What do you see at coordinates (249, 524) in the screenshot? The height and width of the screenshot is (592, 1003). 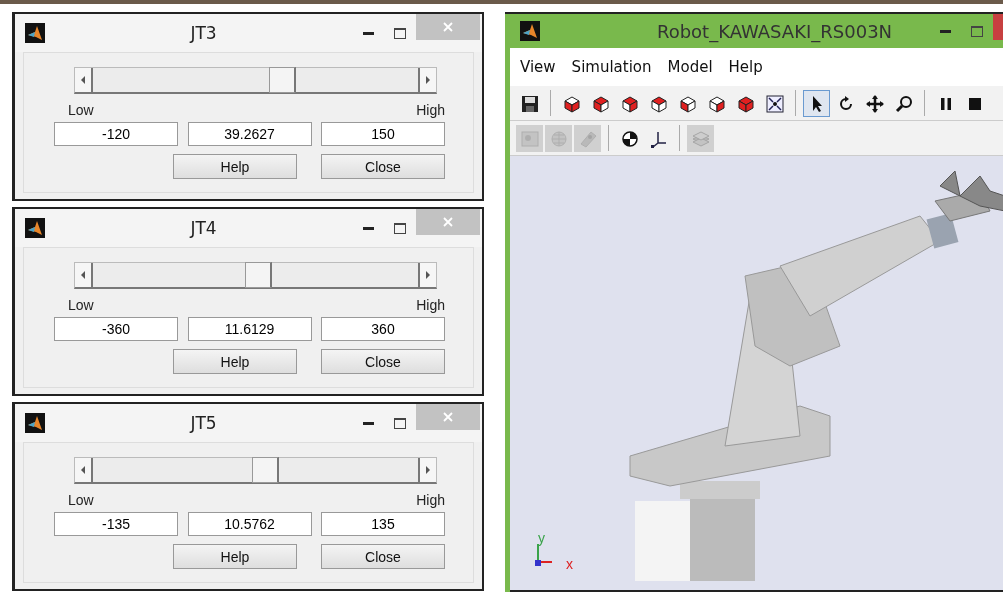 I see `value-input-field: 10.5762` at bounding box center [249, 524].